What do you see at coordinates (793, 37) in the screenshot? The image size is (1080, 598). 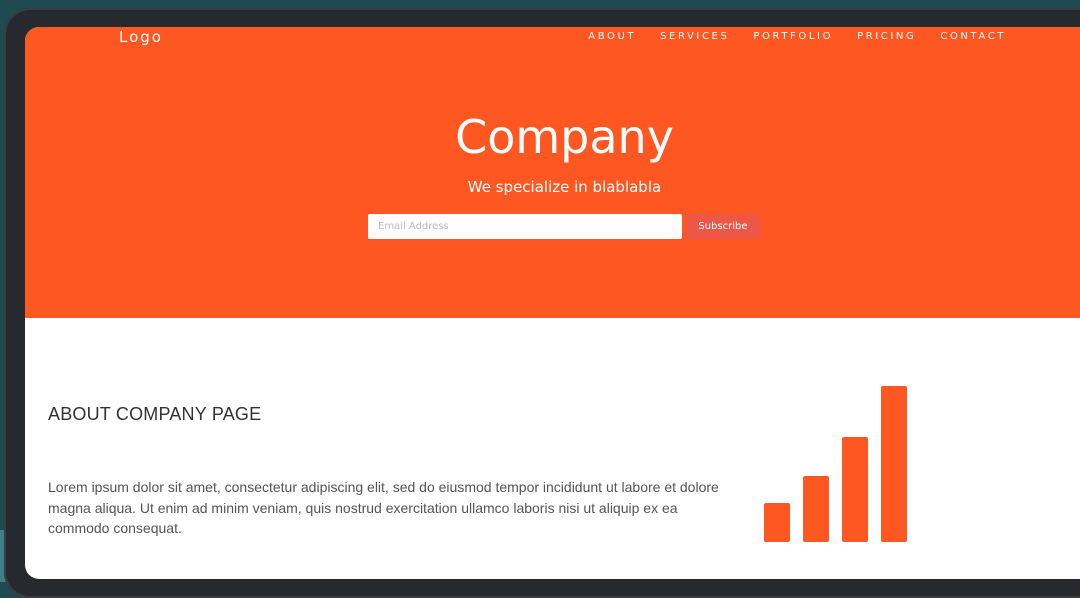 I see `nav-portfolio: PORTFOLIO` at bounding box center [793, 37].